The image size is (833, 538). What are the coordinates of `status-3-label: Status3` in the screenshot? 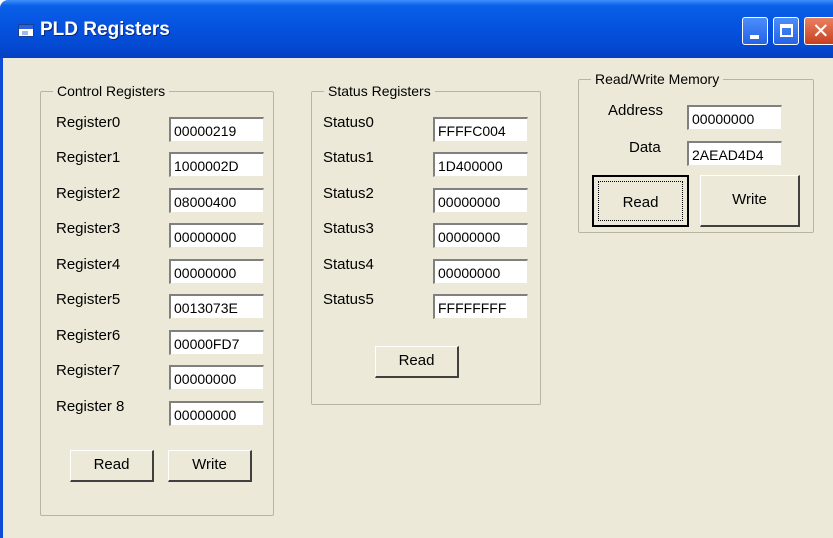 It's located at (348, 228).